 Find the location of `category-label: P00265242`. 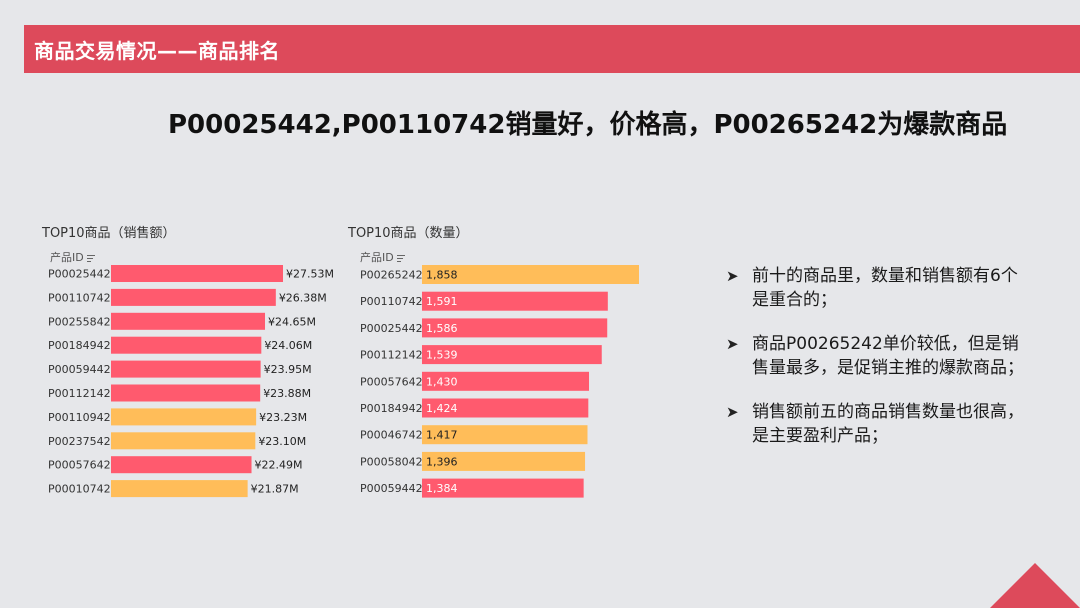

category-label: P00265242 is located at coordinates (391, 275).